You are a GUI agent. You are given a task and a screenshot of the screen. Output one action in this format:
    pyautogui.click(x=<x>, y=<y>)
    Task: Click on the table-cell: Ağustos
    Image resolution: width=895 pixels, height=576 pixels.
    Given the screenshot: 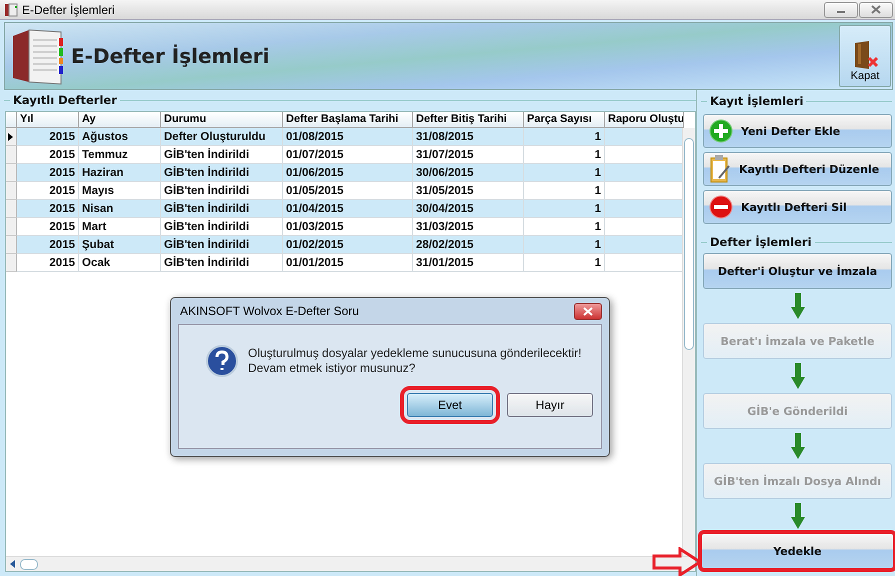 What is the action you would take?
    pyautogui.click(x=120, y=137)
    